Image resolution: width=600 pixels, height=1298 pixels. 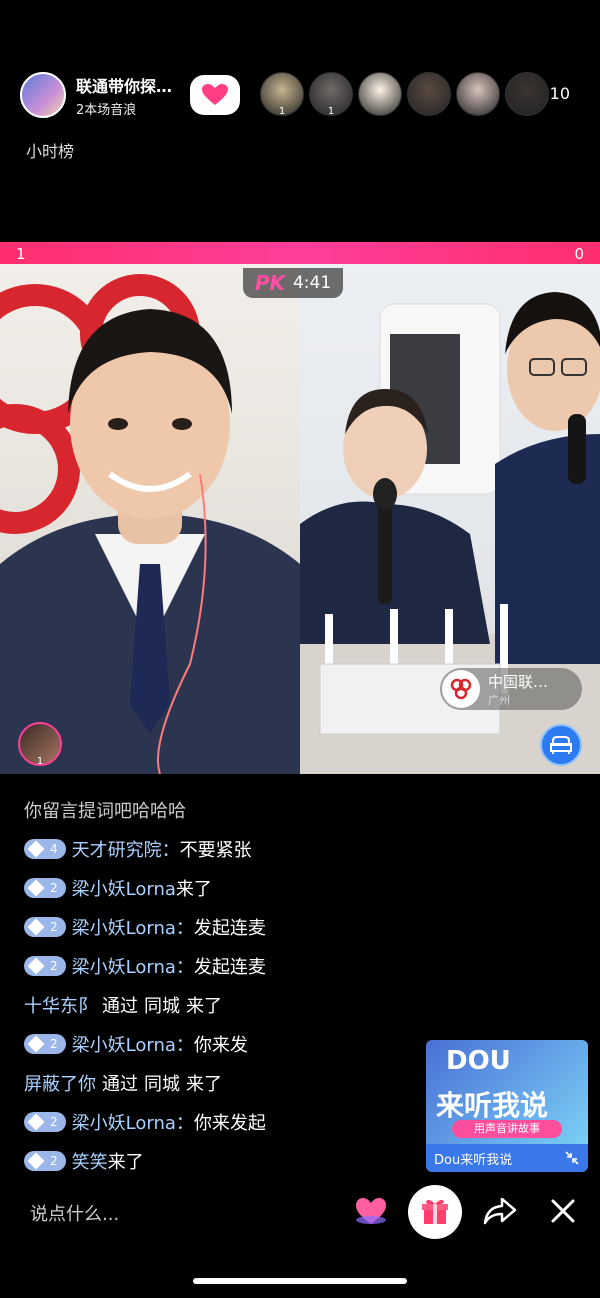 I want to click on gift-icon, so click(x=435, y=1211).